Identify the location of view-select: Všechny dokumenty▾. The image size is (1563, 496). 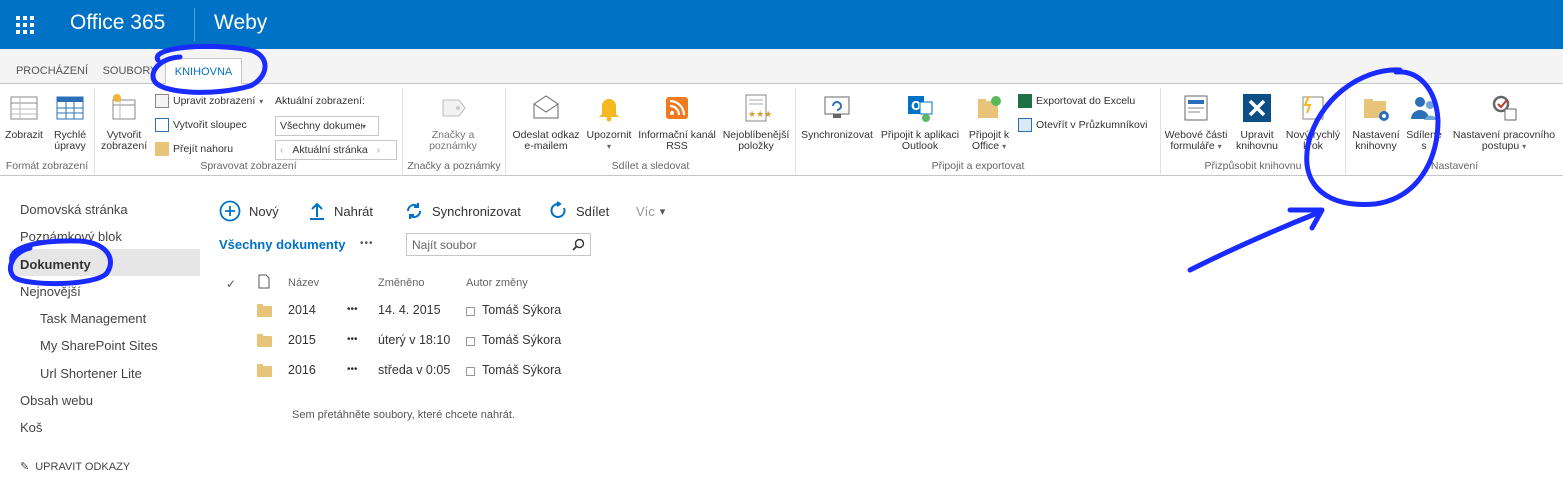
(327, 126).